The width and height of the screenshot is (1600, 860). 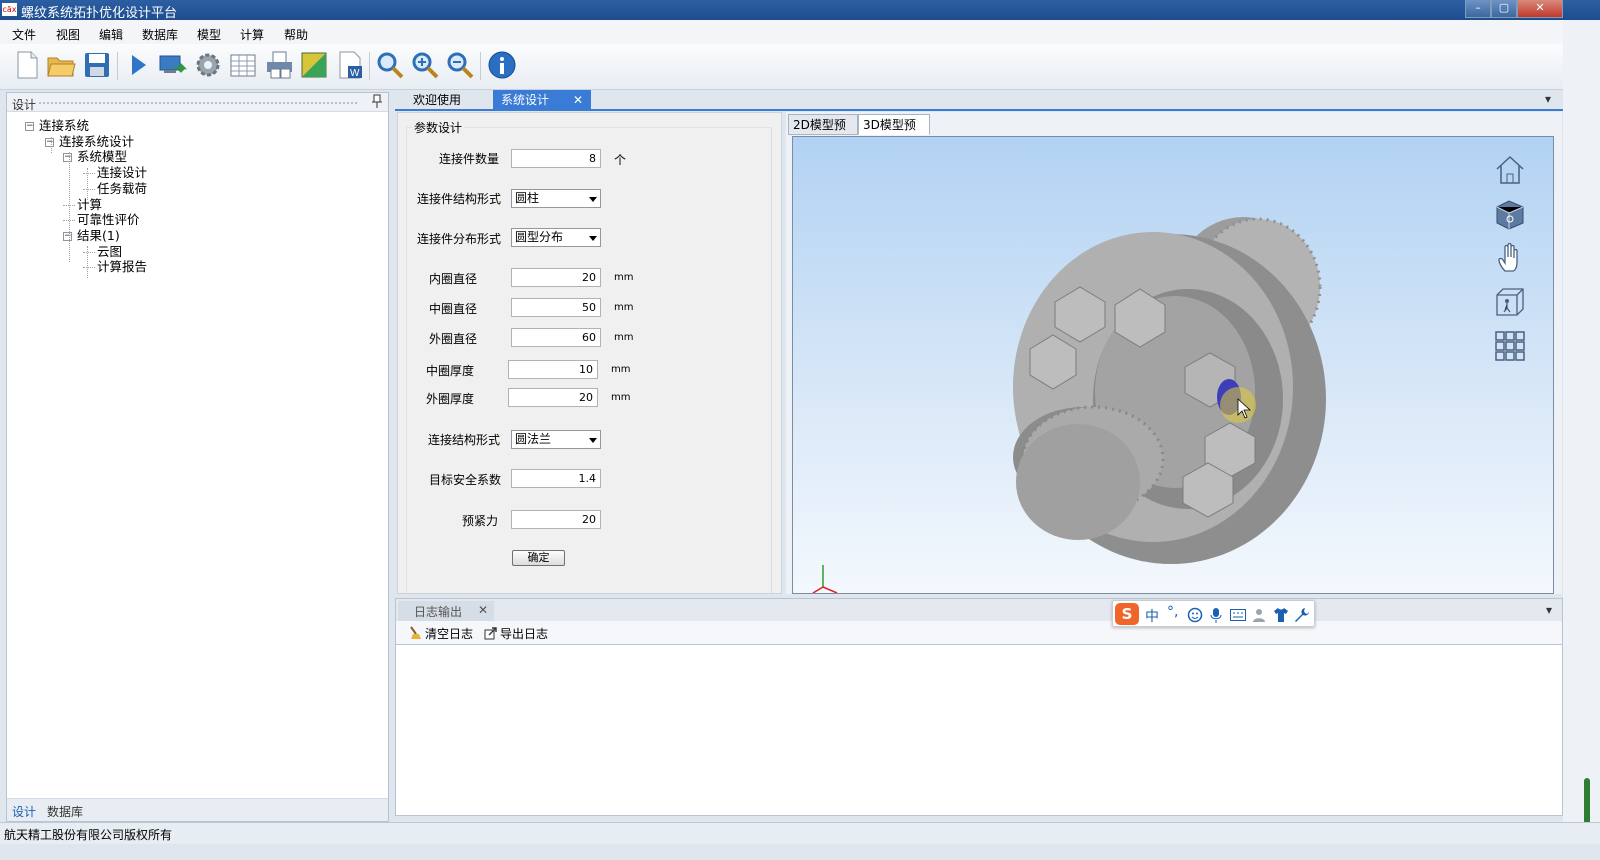 What do you see at coordinates (1549, 610) in the screenshot?
I see `log-menu-arrow-icon: ▾` at bounding box center [1549, 610].